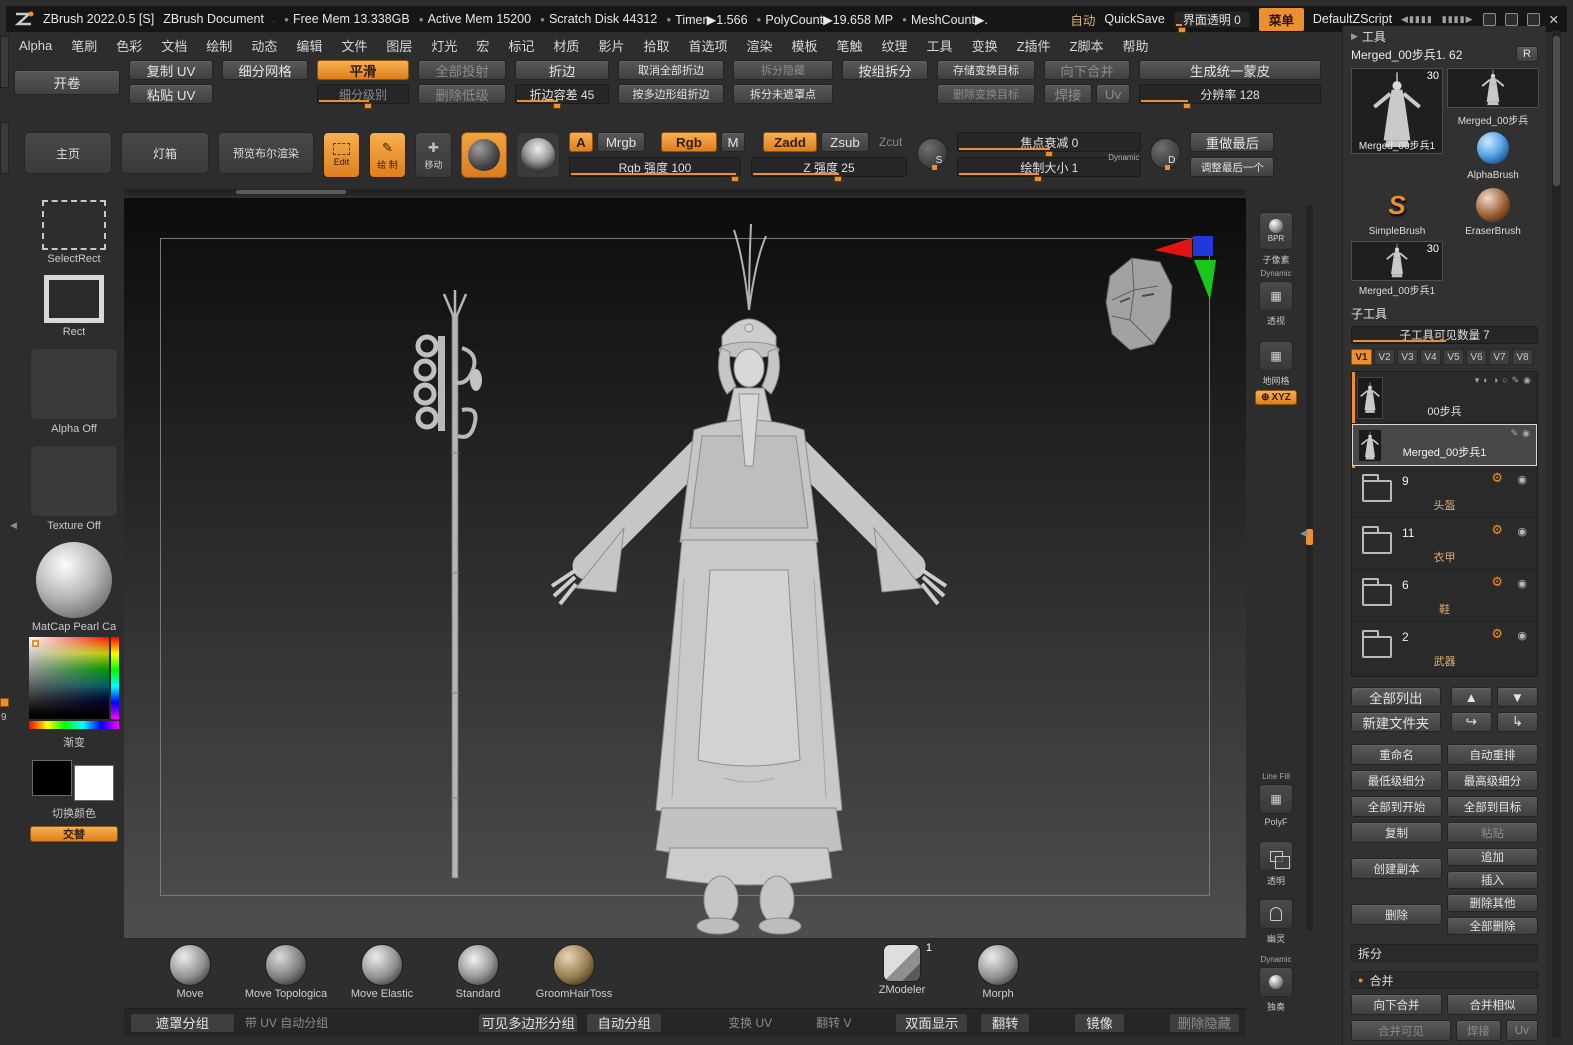  What do you see at coordinates (1099, 1022) in the screenshot?
I see `mirror-button: 镜像` at bounding box center [1099, 1022].